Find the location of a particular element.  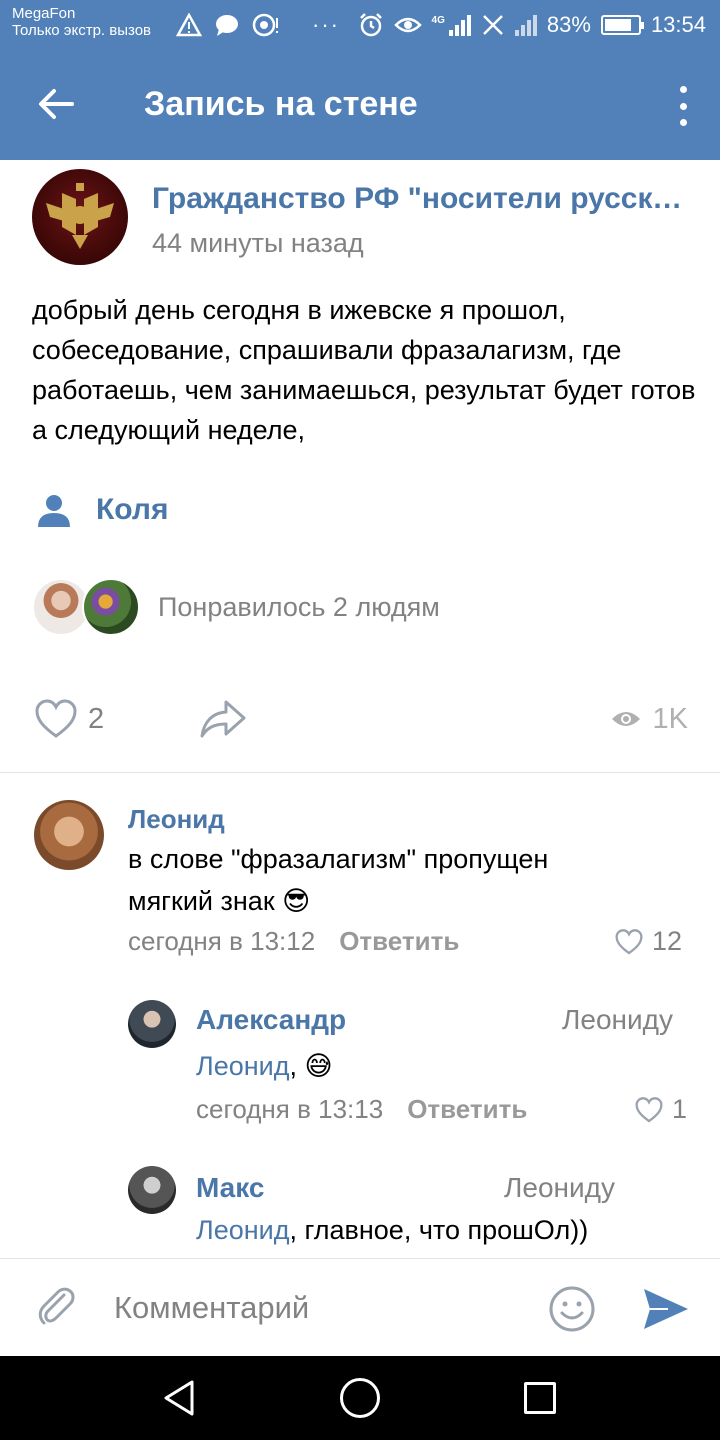

comment-like-count: 1 is located at coordinates (680, 1109).